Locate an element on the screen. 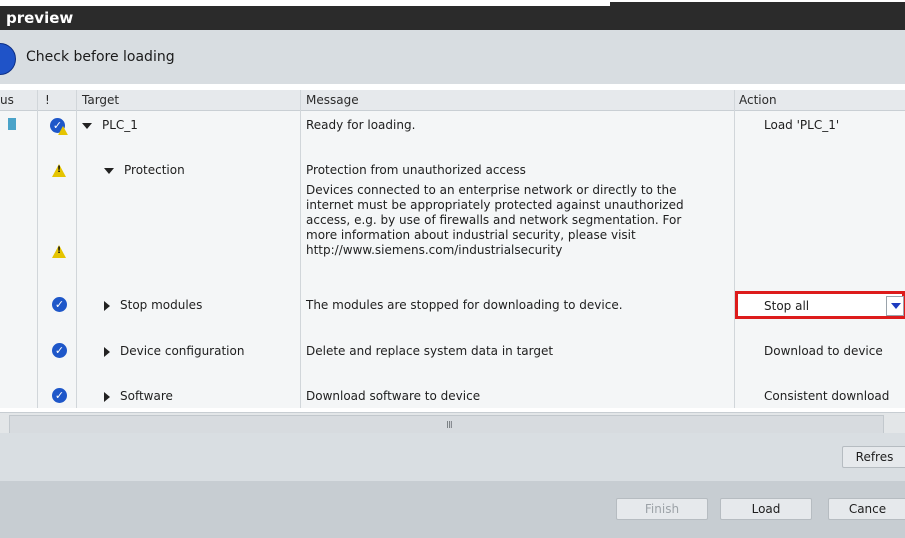  target-label: Stop modules is located at coordinates (161, 305).